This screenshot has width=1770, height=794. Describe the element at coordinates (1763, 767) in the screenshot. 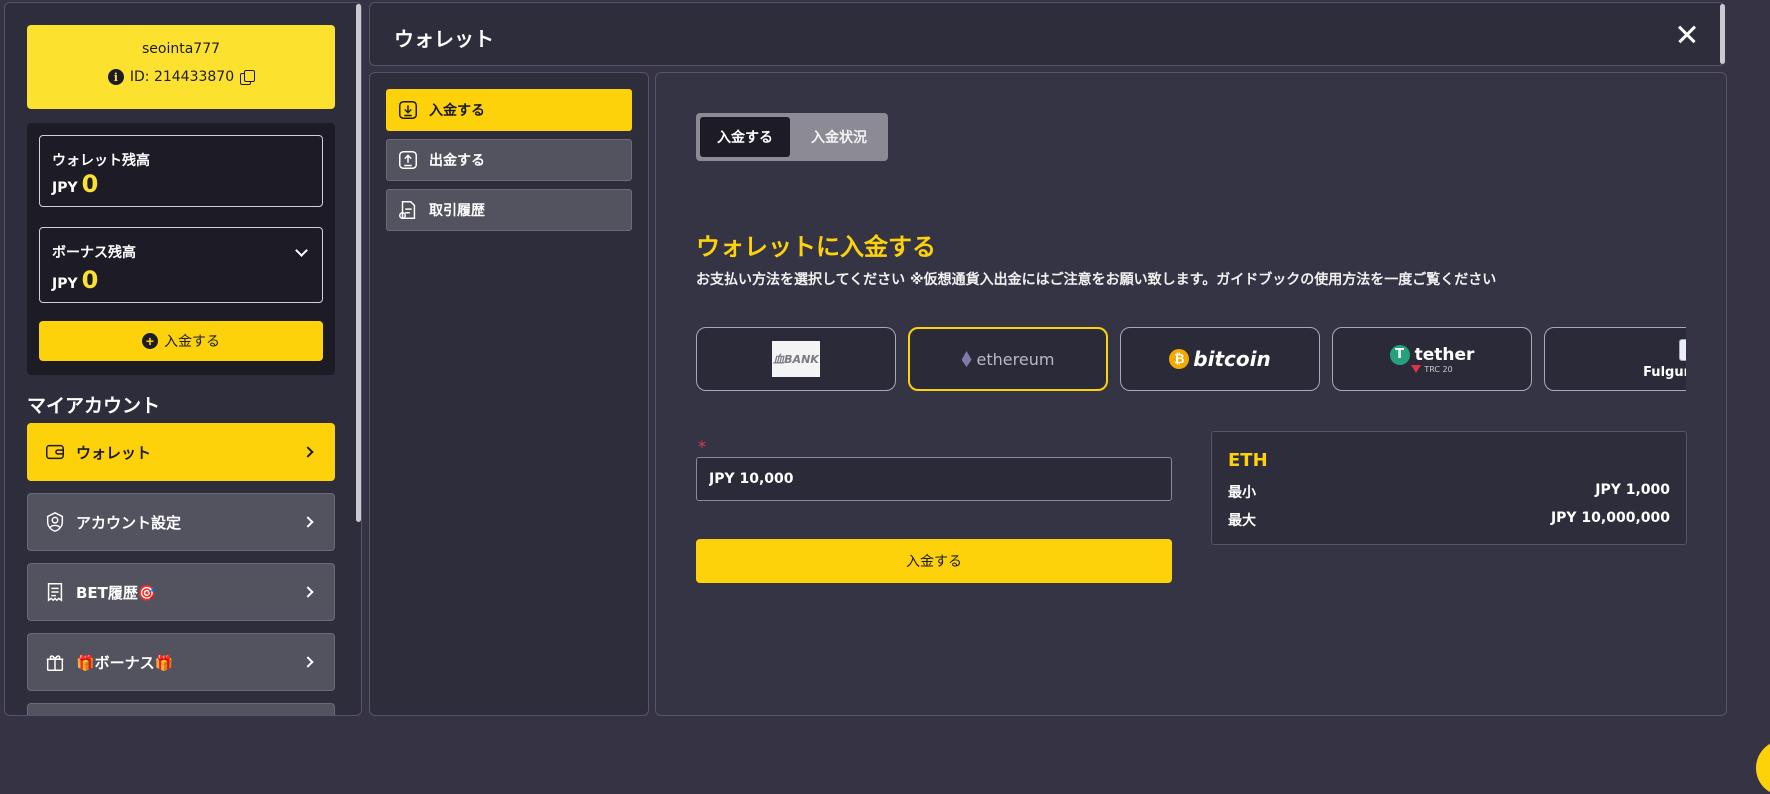

I see `chat-launcher` at that location.